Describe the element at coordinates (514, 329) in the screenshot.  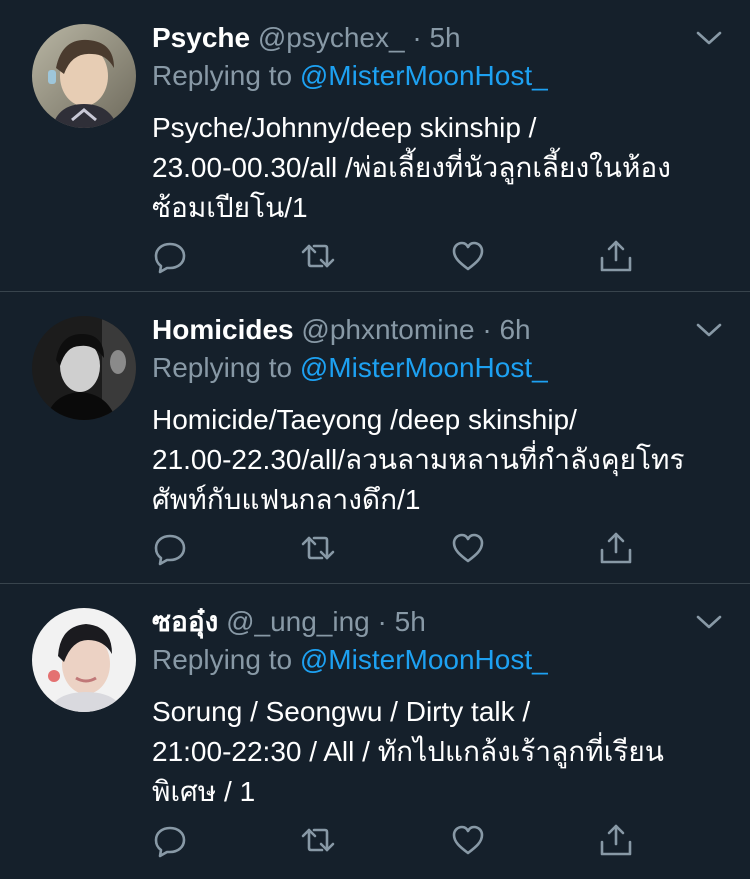
I see `timestamp: 6h` at that location.